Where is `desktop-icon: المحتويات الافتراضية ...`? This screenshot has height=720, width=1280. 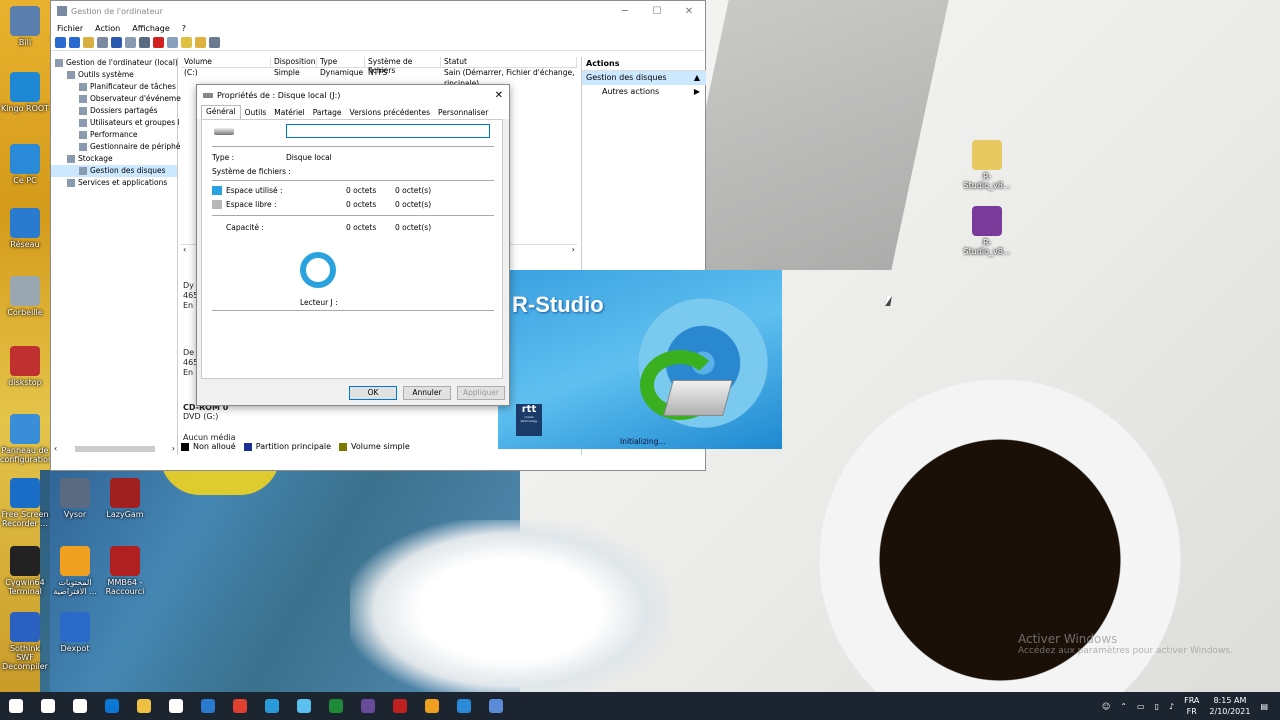 desktop-icon: المحتويات الافتراضية ... is located at coordinates (75, 571).